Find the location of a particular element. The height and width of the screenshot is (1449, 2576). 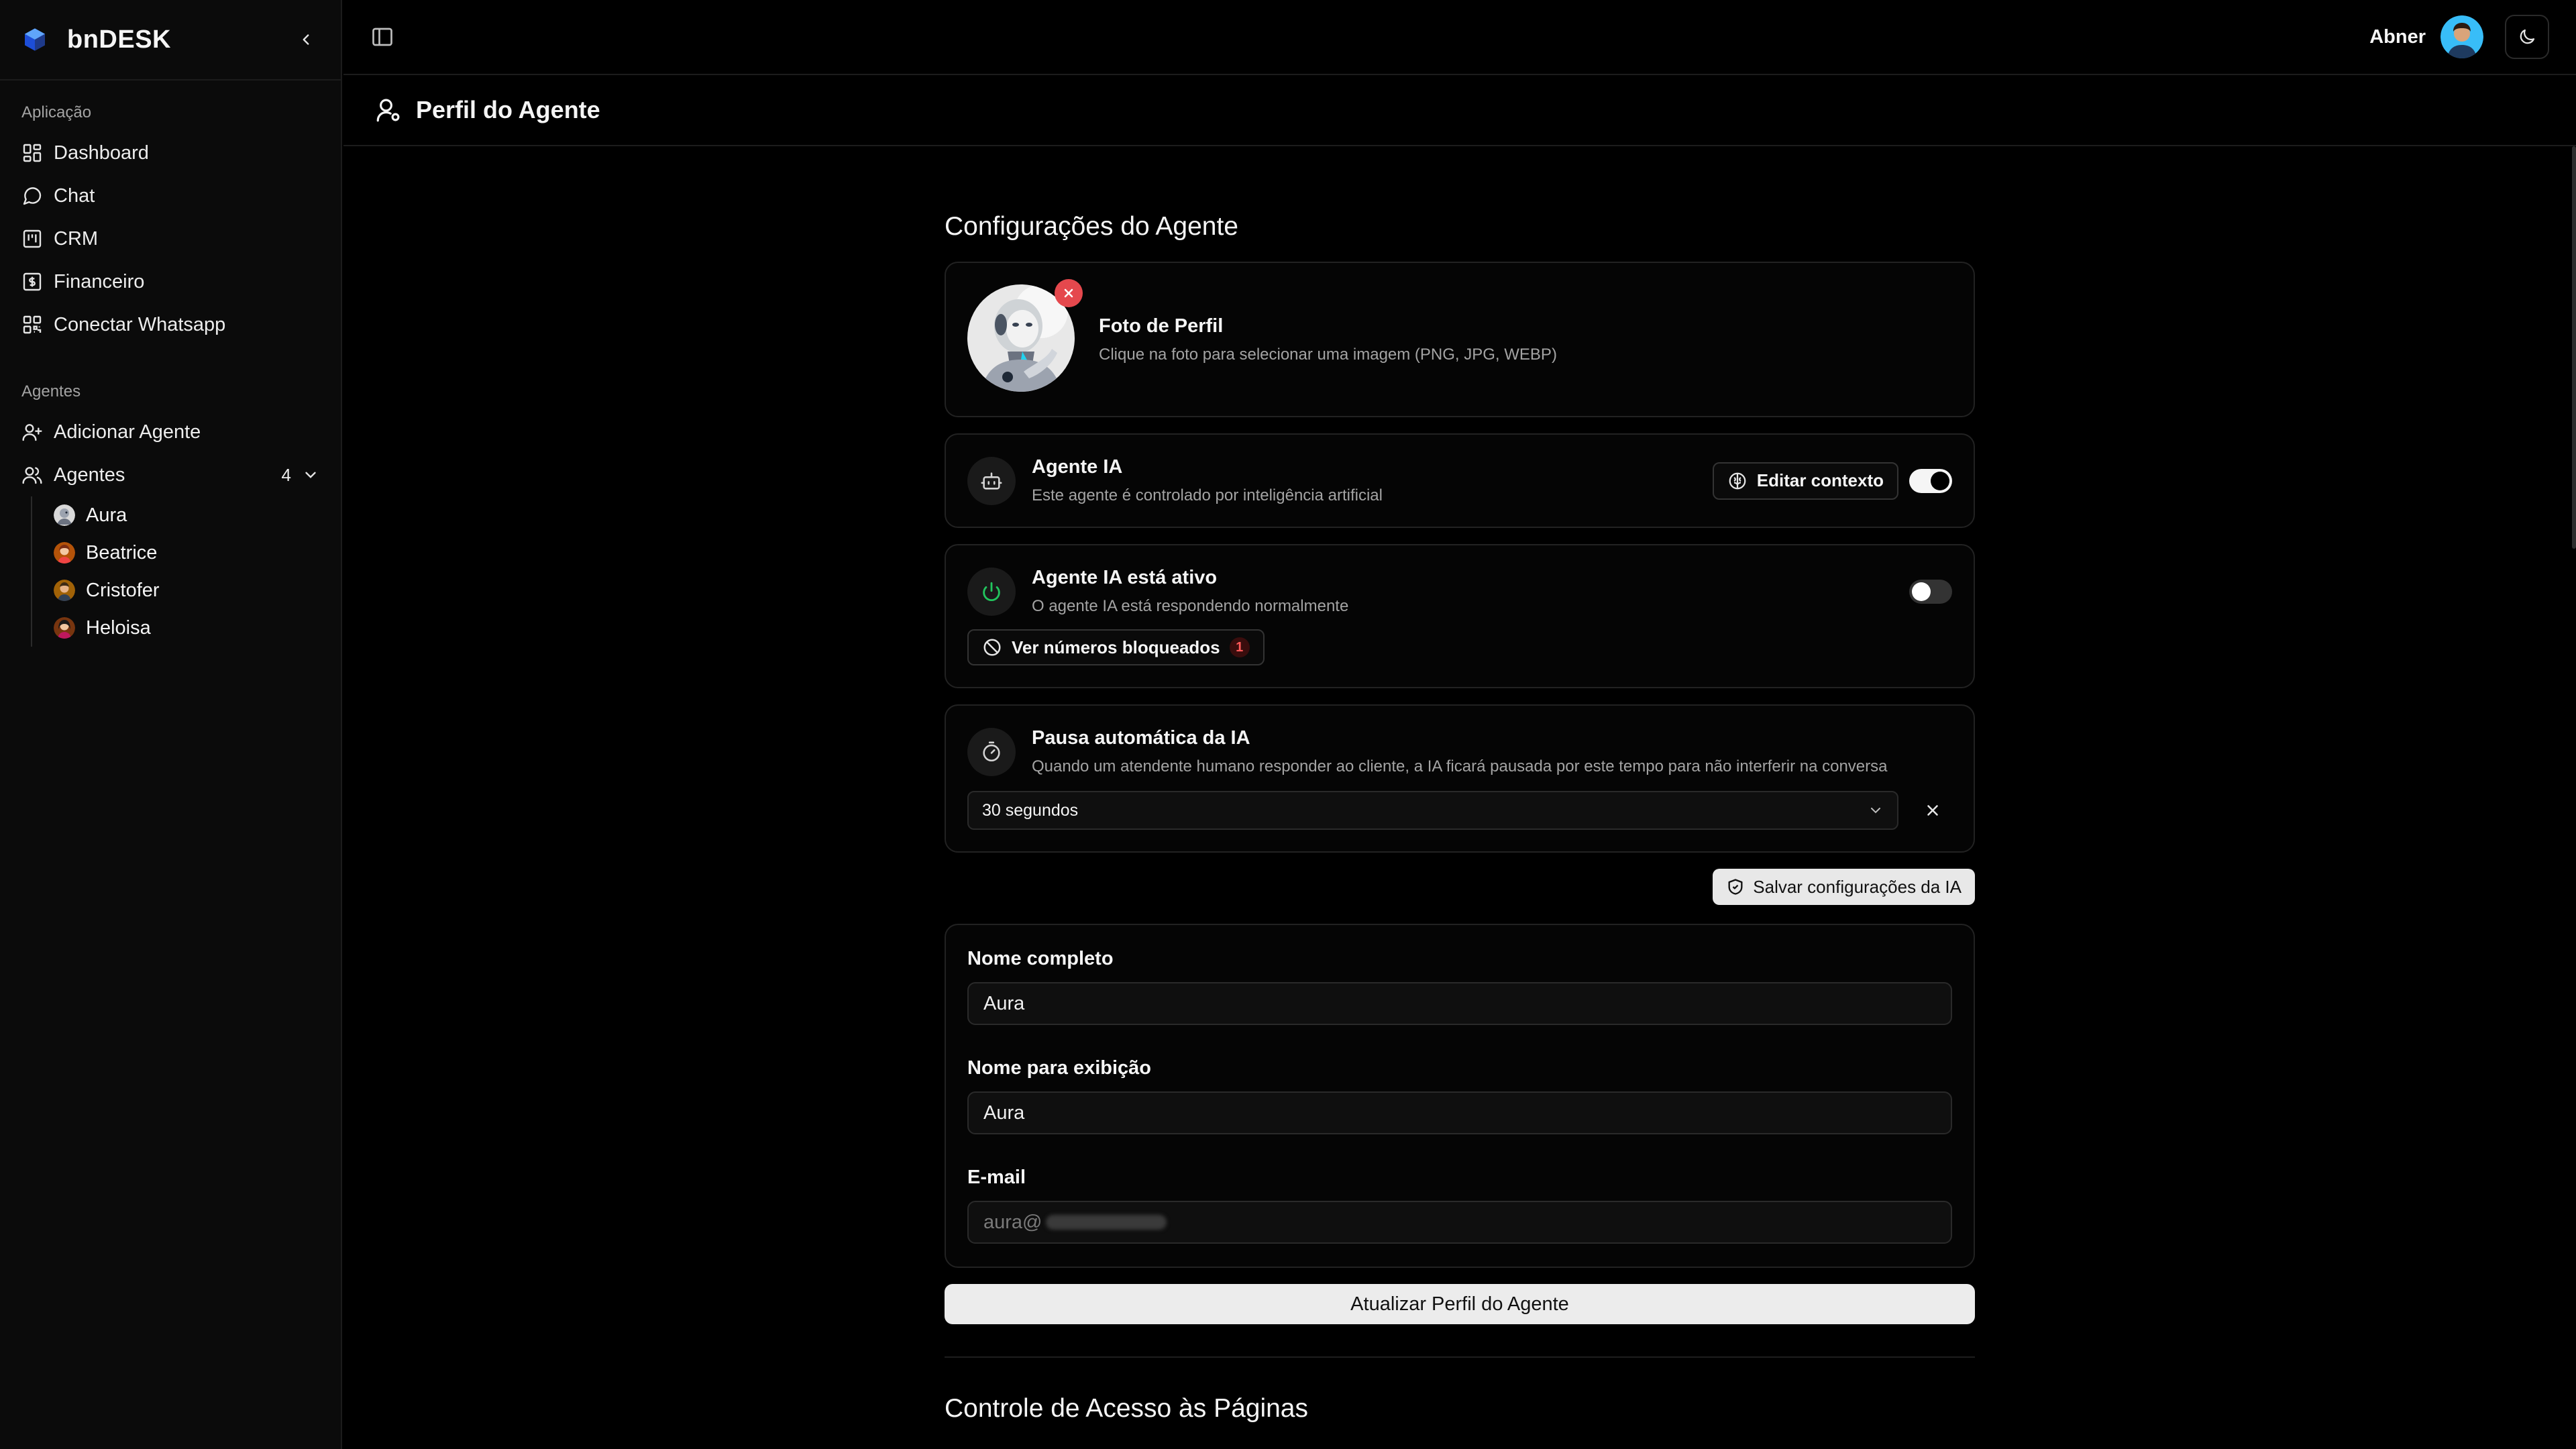

access-section-title: Controle de Acesso às Páginas is located at coordinates (1127, 1408).